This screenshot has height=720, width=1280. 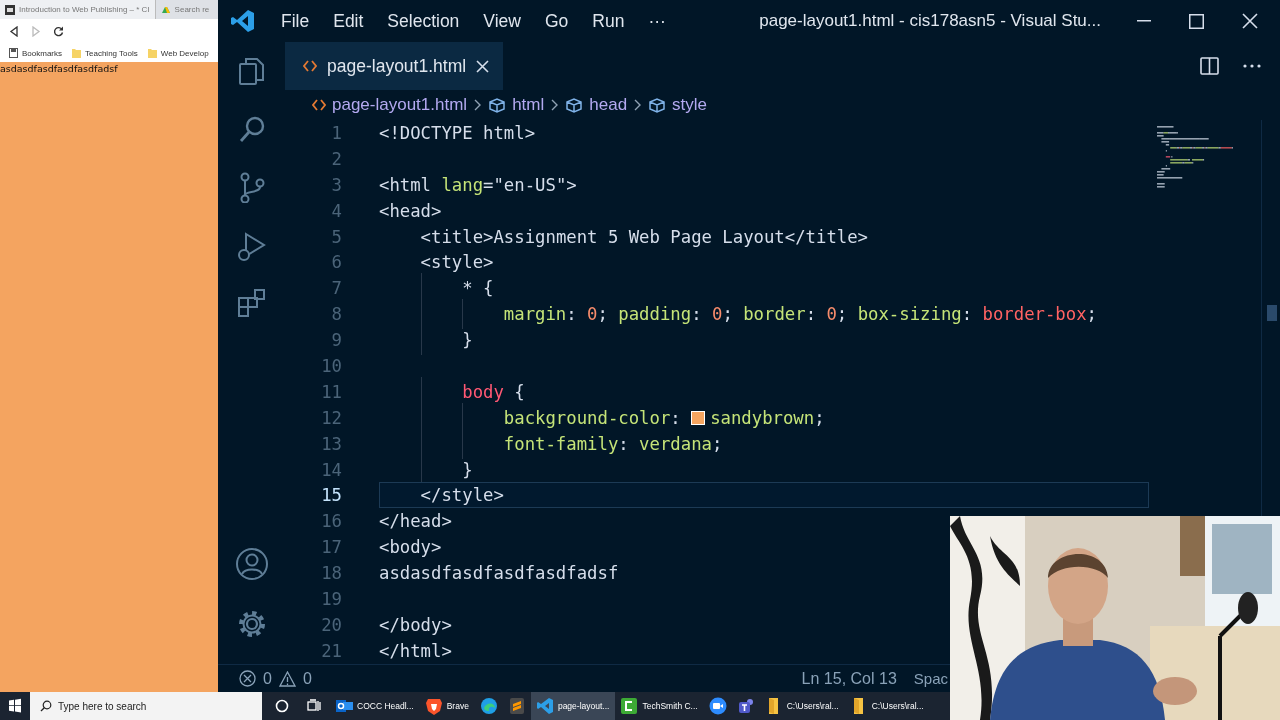 I want to click on task-view-icon, so click(x=314, y=706).